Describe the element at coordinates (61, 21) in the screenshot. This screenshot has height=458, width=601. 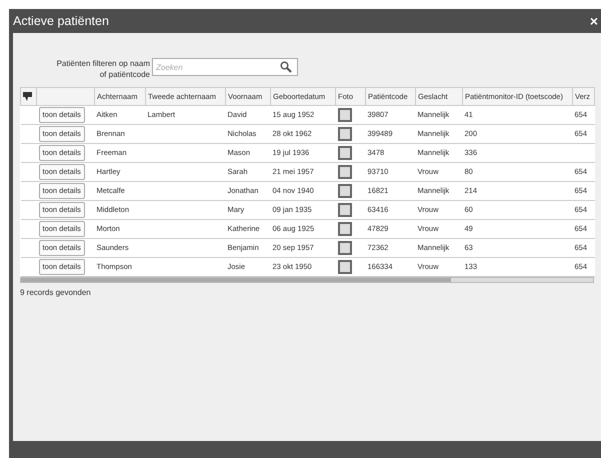
I see `window-title: Actieve patiënten` at that location.